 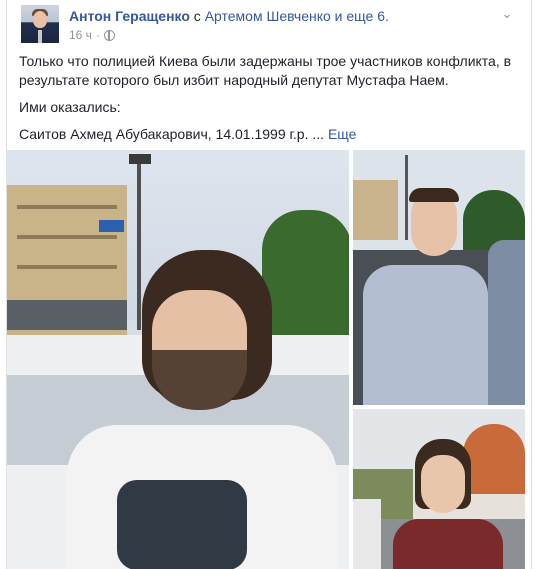 What do you see at coordinates (439, 489) in the screenshot?
I see `photo-bottom-right` at bounding box center [439, 489].